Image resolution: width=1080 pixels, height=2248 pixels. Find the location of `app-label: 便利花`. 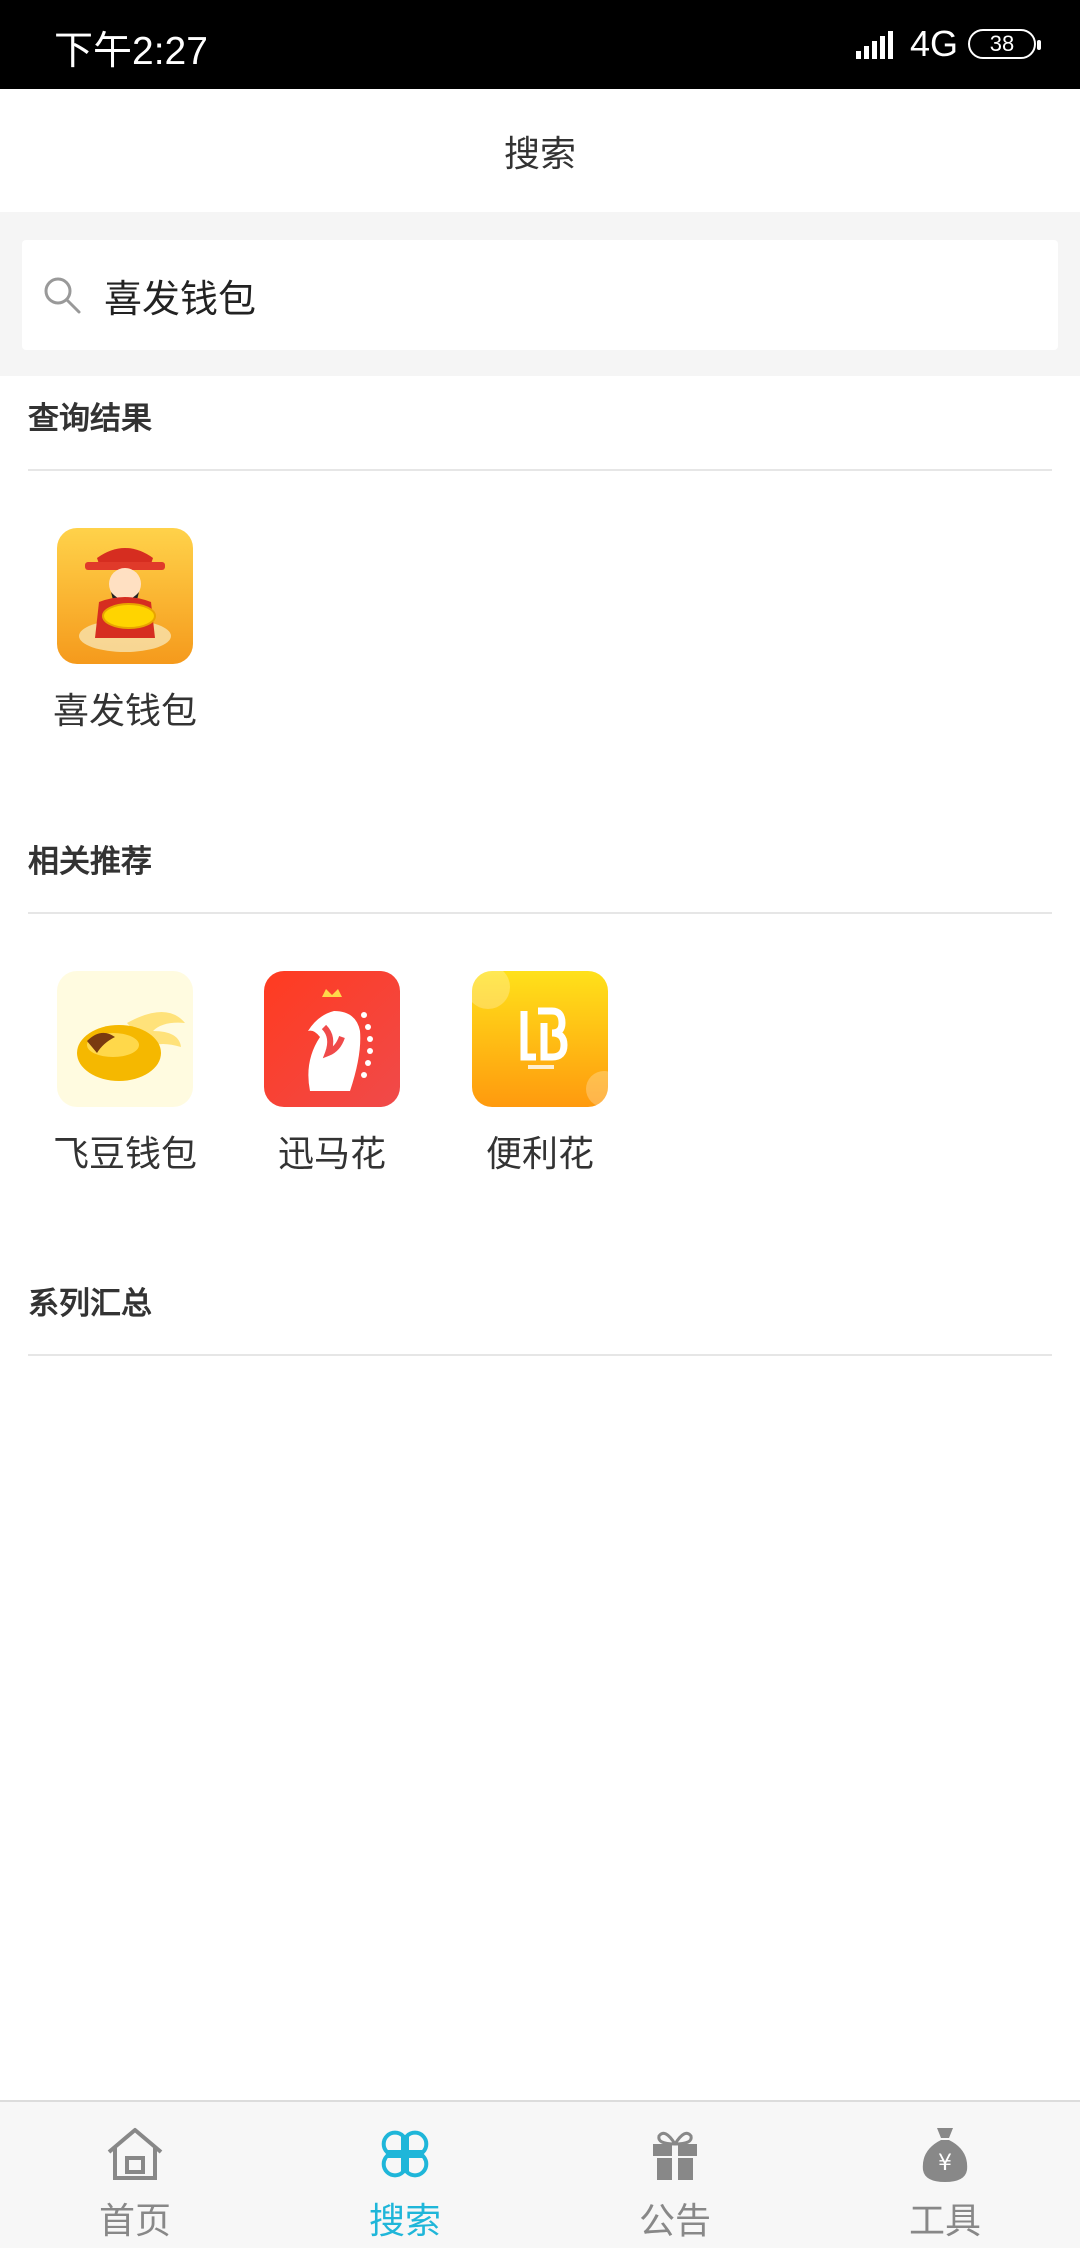

app-label: 便利花 is located at coordinates (539, 1154).